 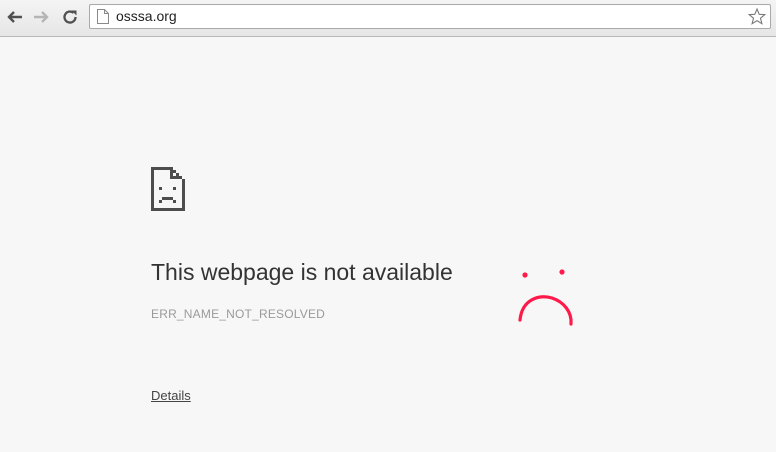 I want to click on reload-icon, so click(x=70, y=17).